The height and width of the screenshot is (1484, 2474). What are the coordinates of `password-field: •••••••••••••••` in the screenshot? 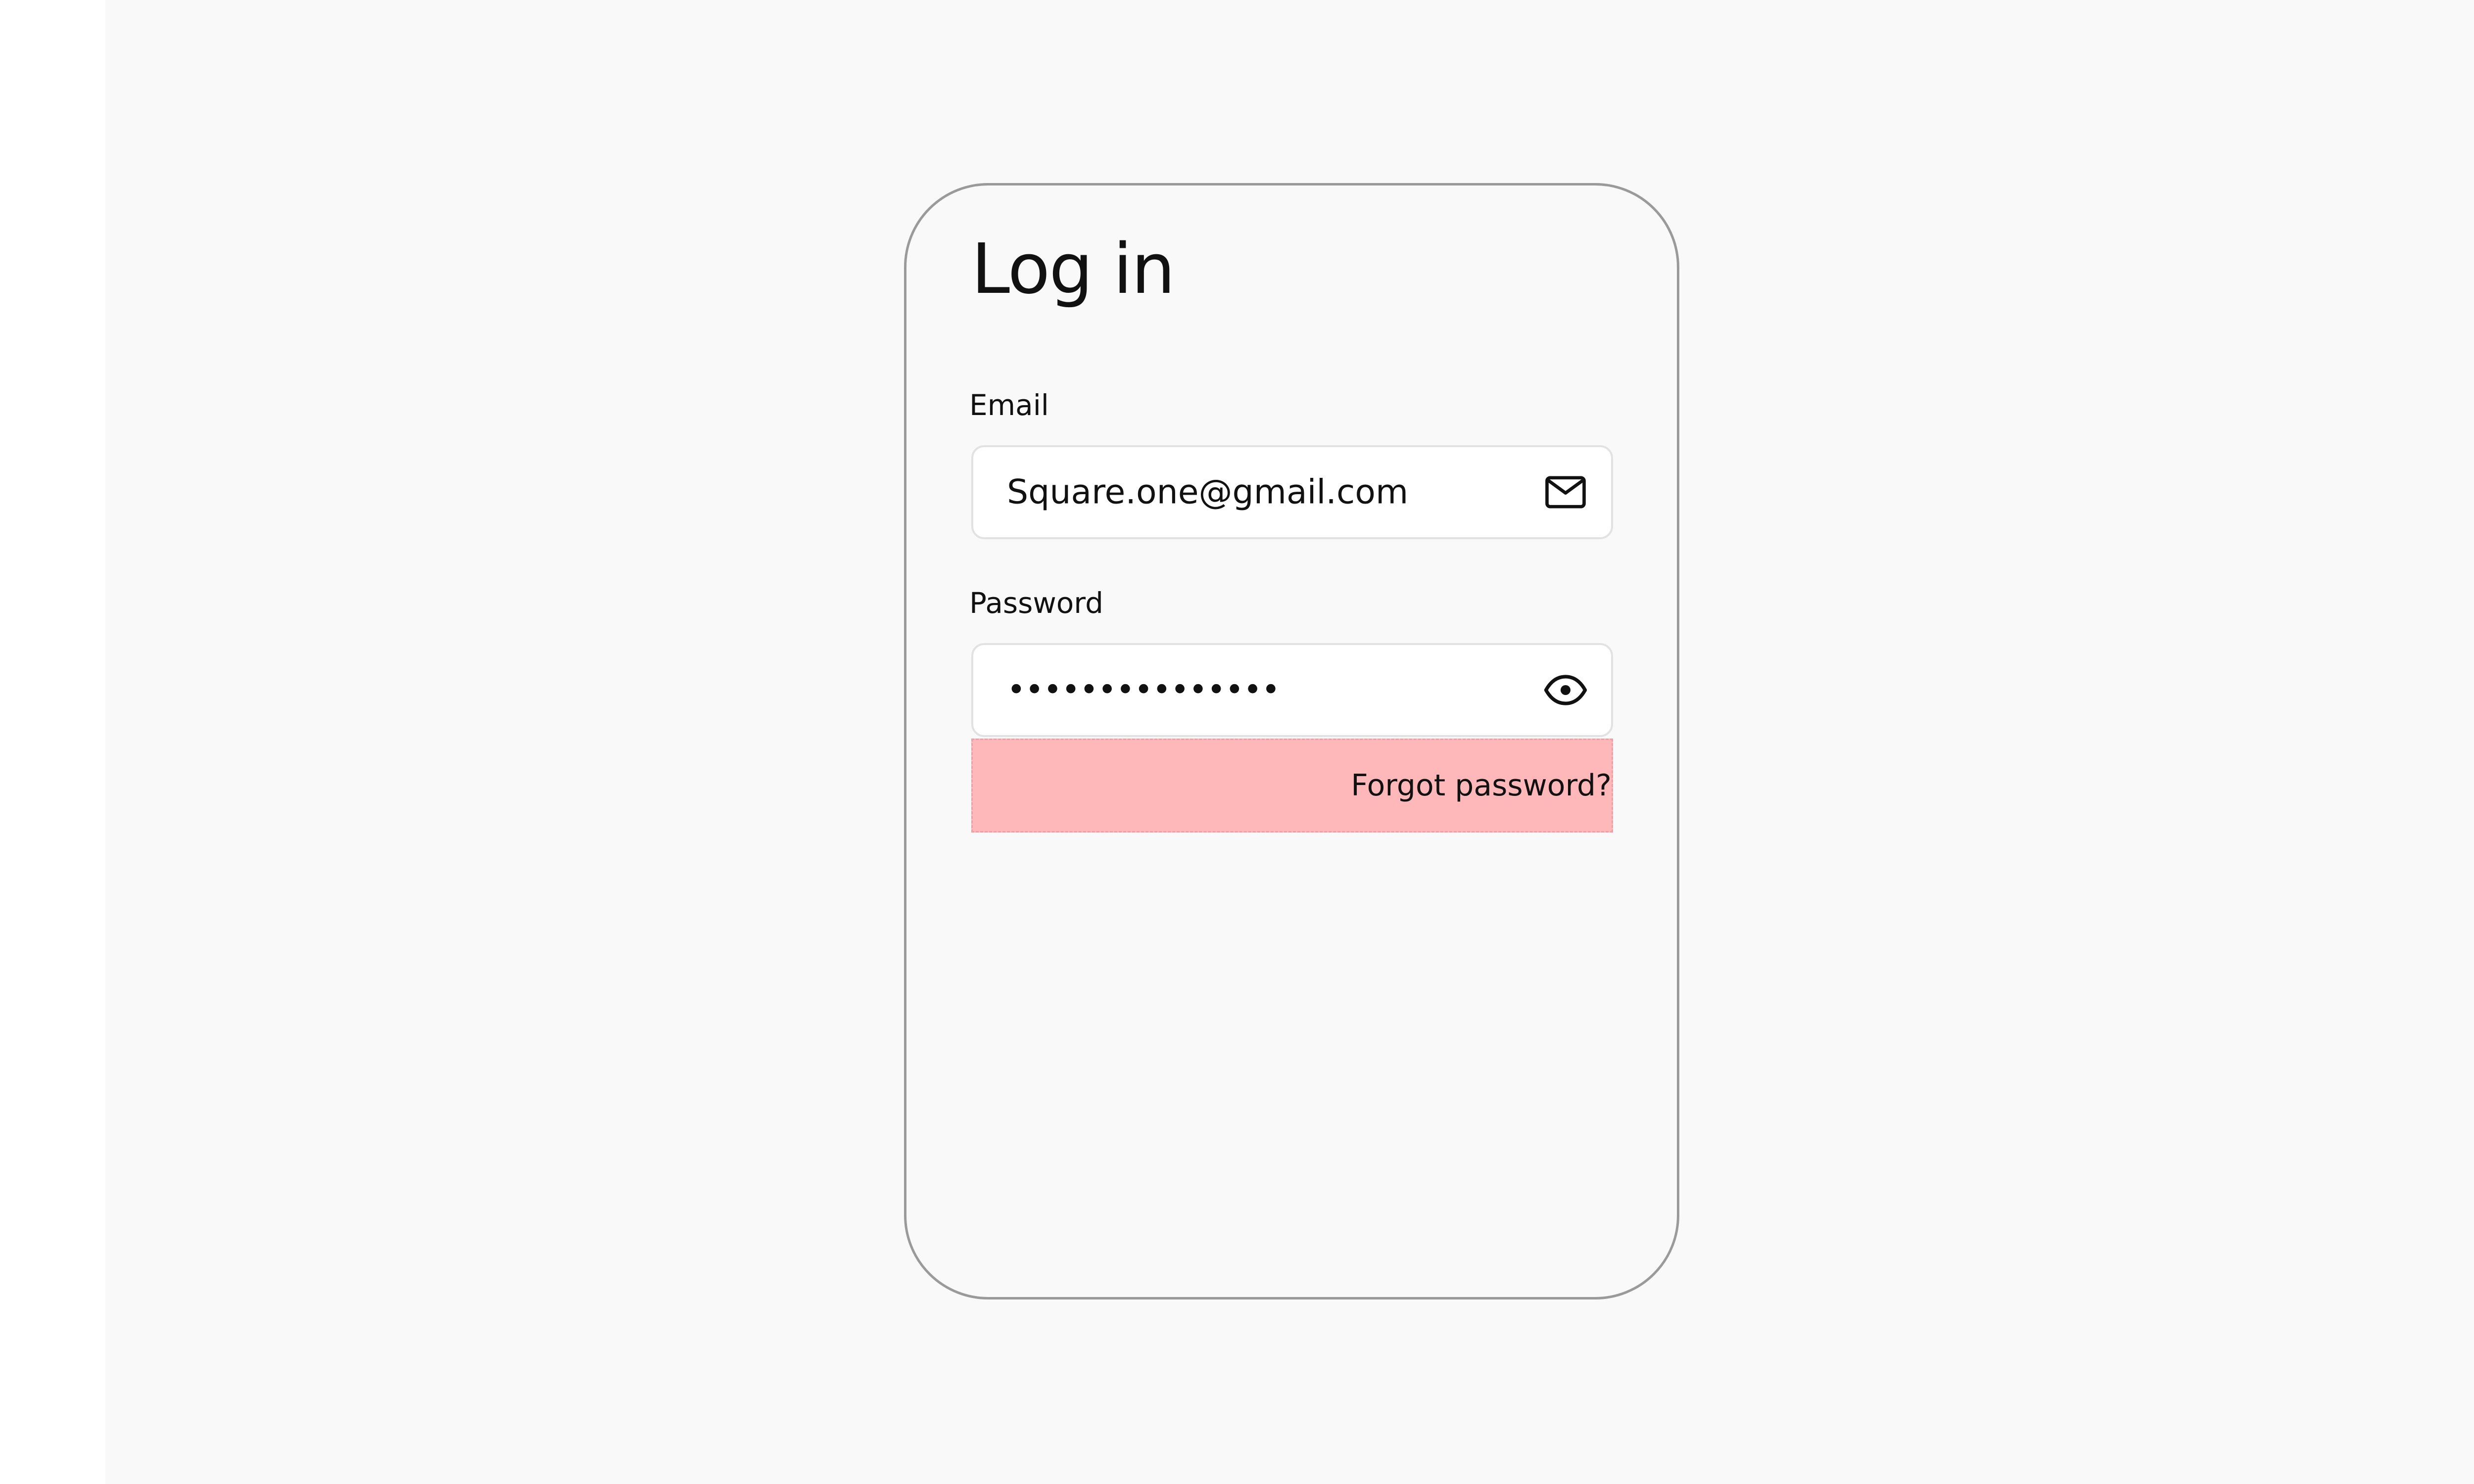 It's located at (1292, 690).